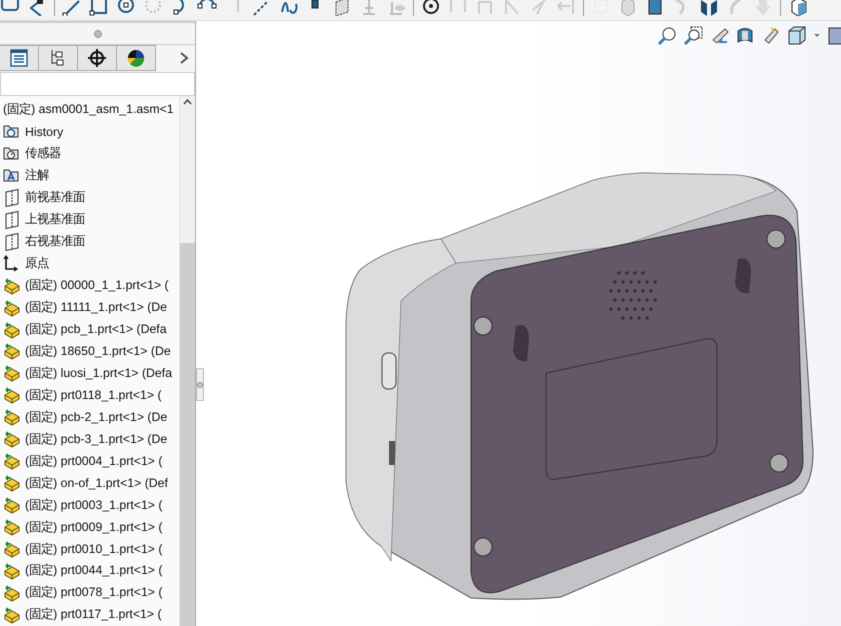 The width and height of the screenshot is (841, 626). Describe the element at coordinates (187, 102) in the screenshot. I see `caret-up-icon` at that location.